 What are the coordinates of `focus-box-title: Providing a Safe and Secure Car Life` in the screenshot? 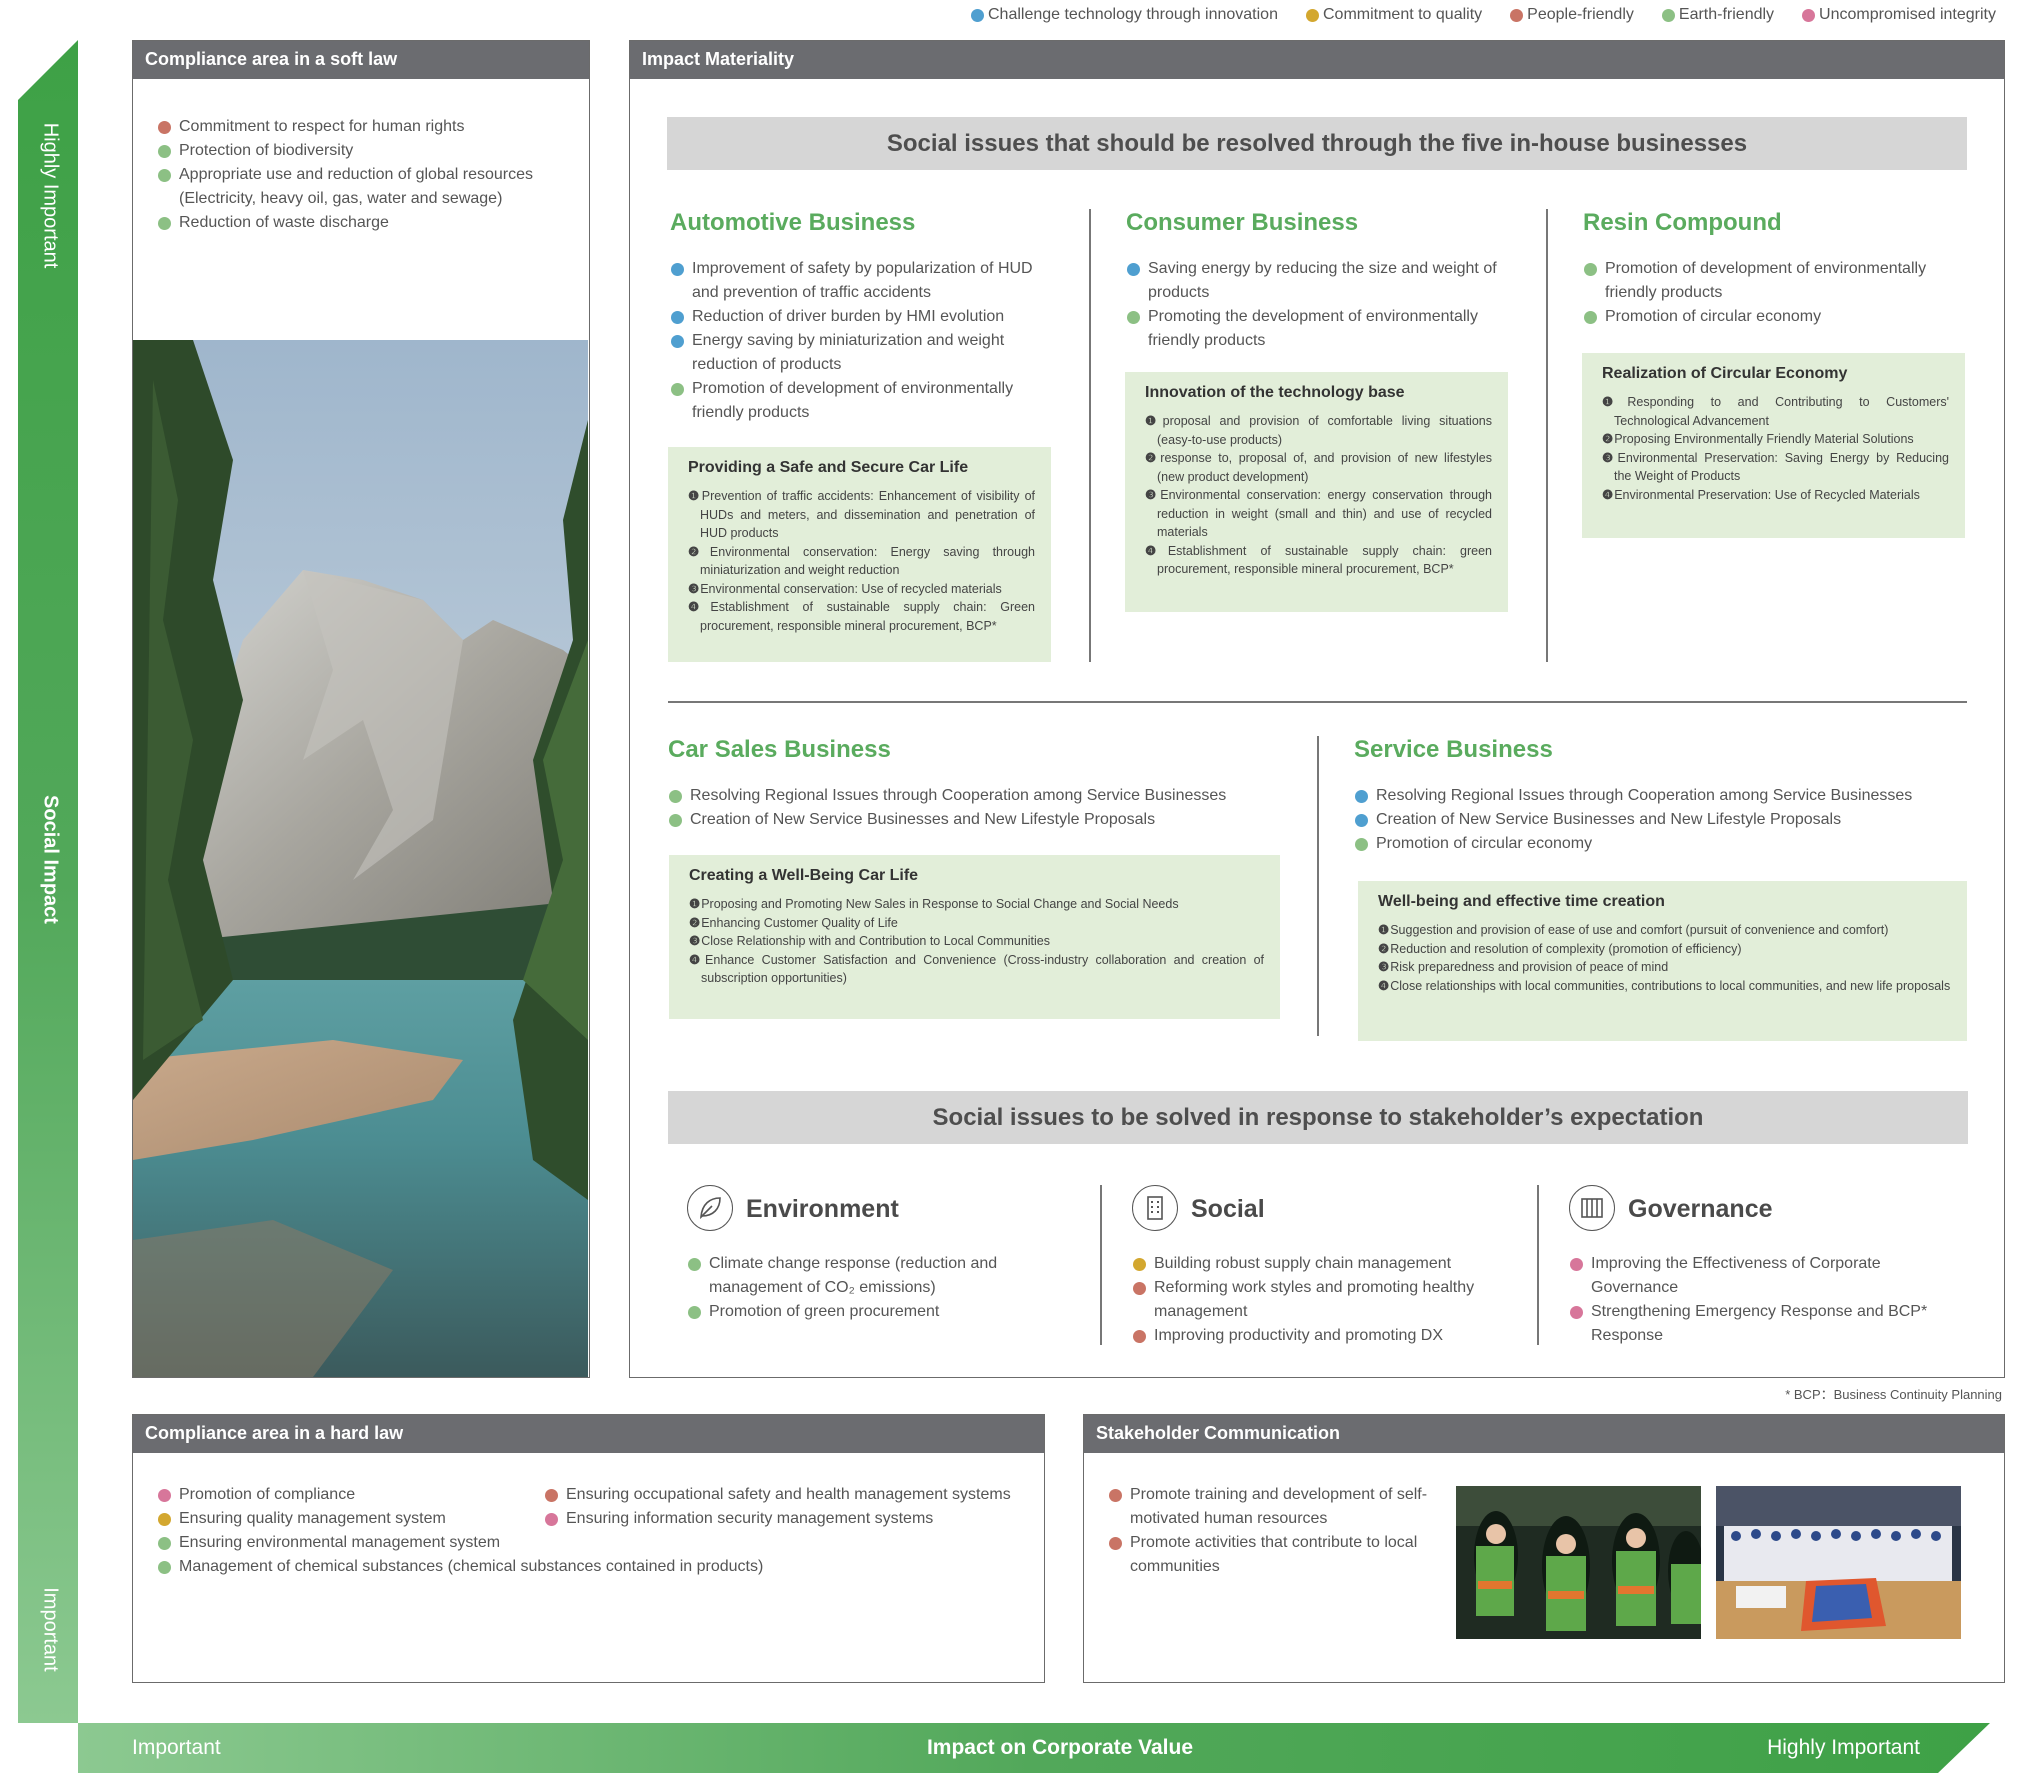 It's located at (828, 467).